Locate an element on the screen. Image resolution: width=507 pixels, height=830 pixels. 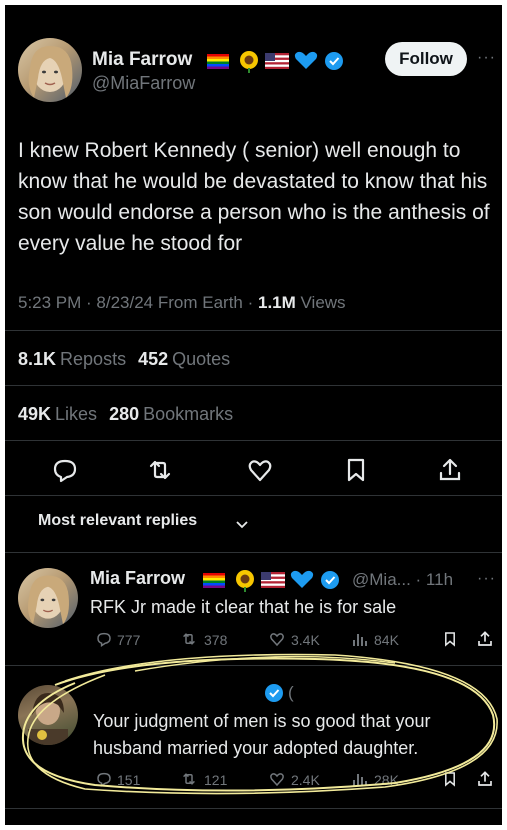
author-name: Mia Farrow is located at coordinates (142, 60).